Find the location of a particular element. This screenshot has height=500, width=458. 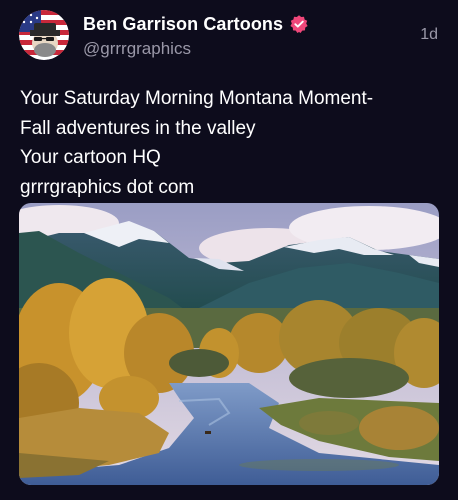

post-body-line: Fall adventures in the valley is located at coordinates (138, 128).